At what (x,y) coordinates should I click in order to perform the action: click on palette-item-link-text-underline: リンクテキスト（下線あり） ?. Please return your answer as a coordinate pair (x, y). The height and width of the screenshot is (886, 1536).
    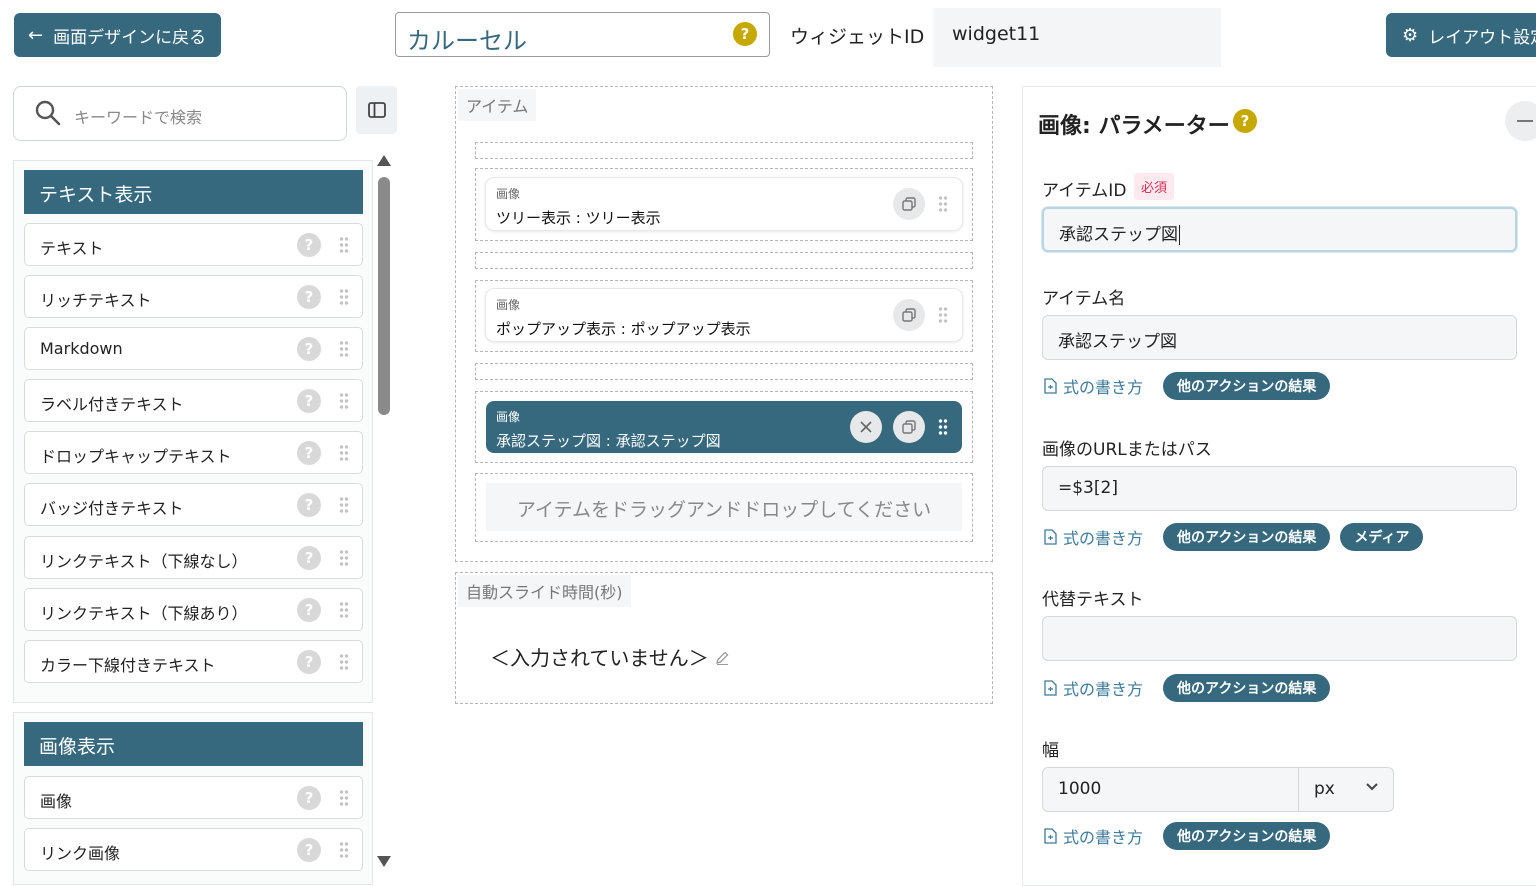
    Looking at the image, I should click on (193, 609).